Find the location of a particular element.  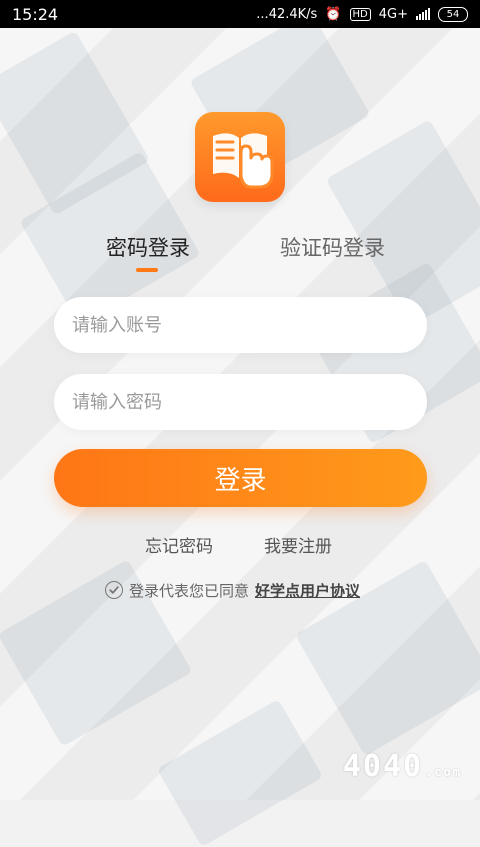

account-input is located at coordinates (240, 325).